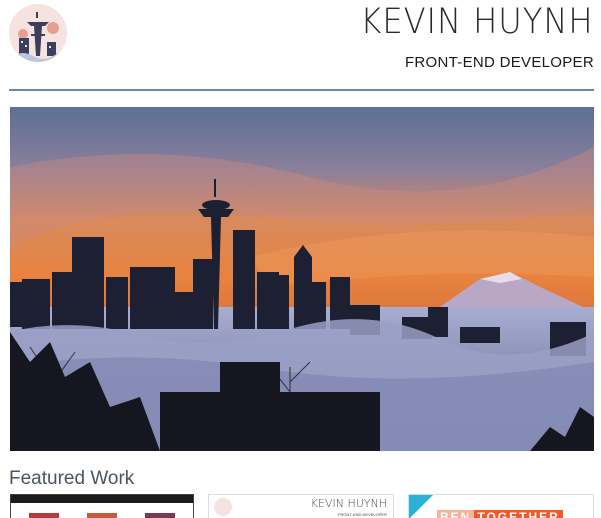 This screenshot has height=518, width=601. Describe the element at coordinates (348, 503) in the screenshot. I see `thumbnail-name: KEVIN HUYNH` at that location.